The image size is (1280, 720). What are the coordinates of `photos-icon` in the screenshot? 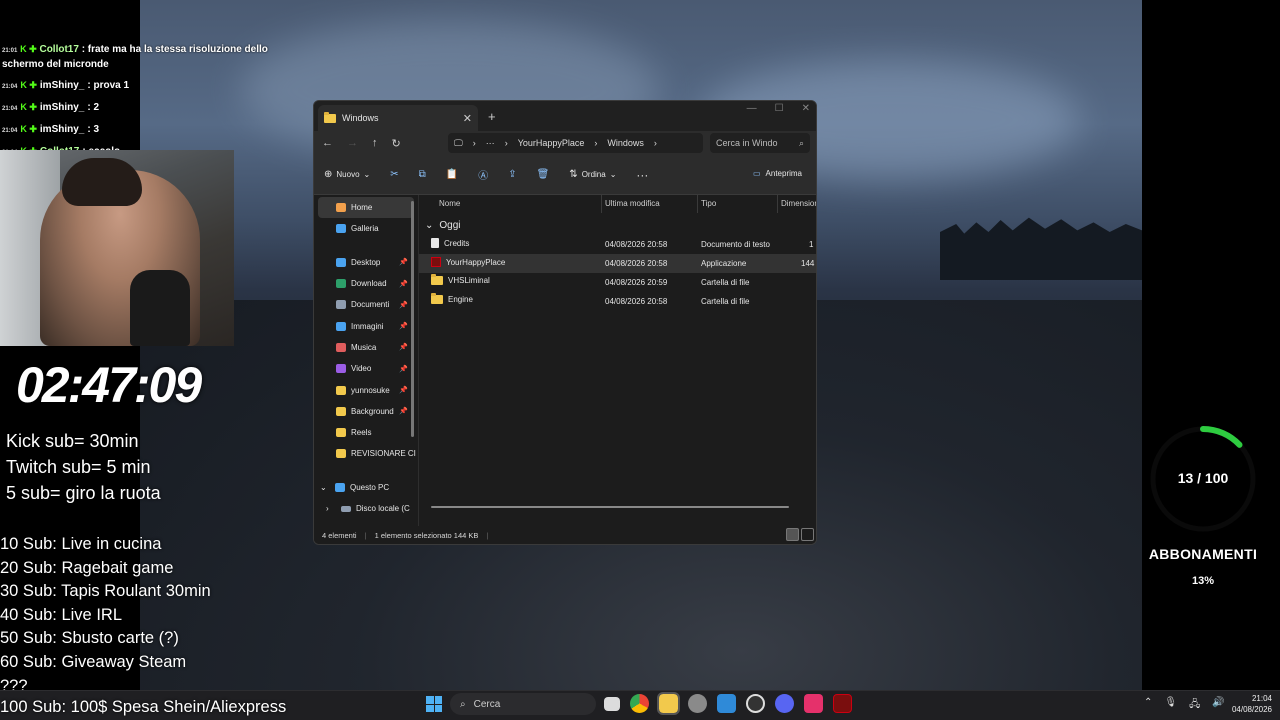 It's located at (726, 703).